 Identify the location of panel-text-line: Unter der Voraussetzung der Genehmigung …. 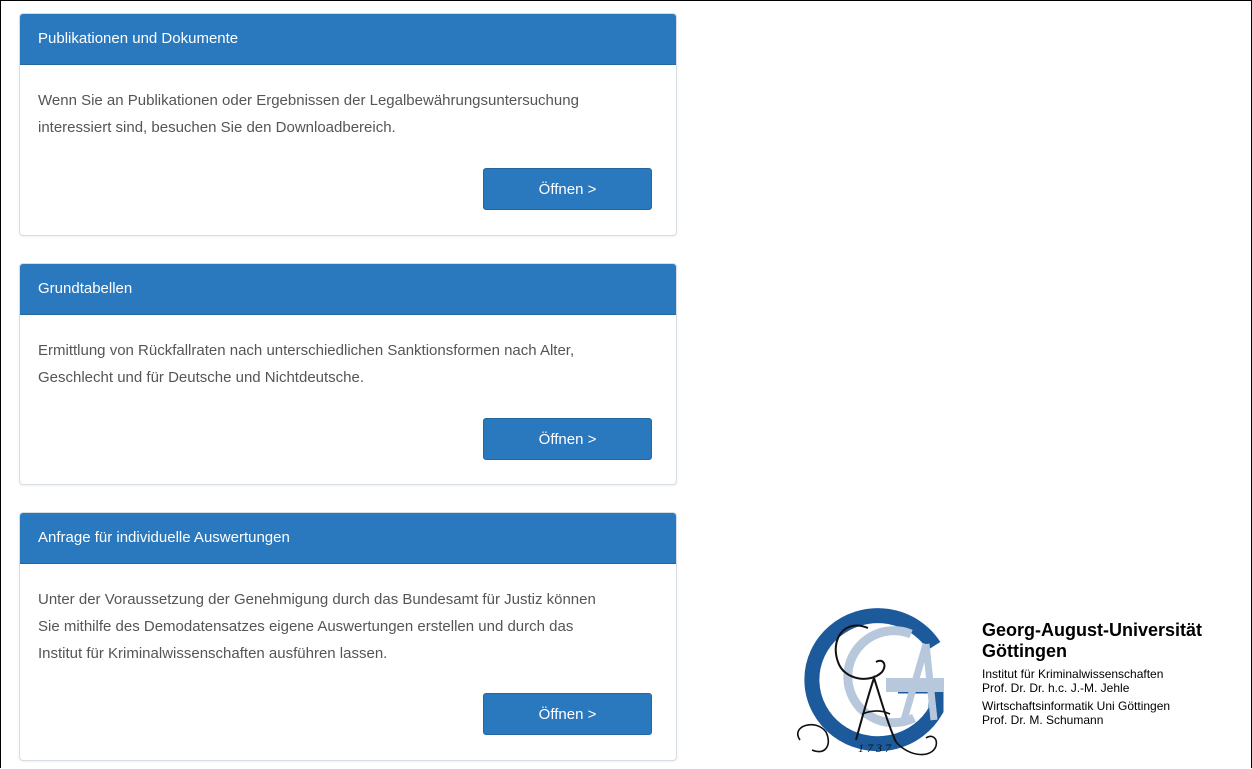
(317, 599).